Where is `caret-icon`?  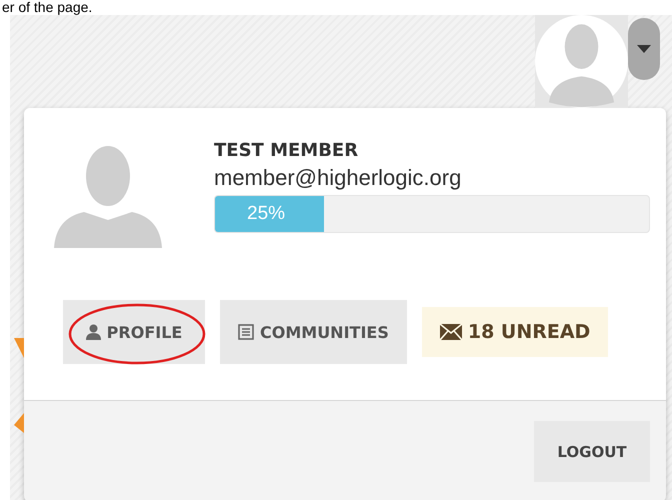
caret-icon is located at coordinates (644, 49).